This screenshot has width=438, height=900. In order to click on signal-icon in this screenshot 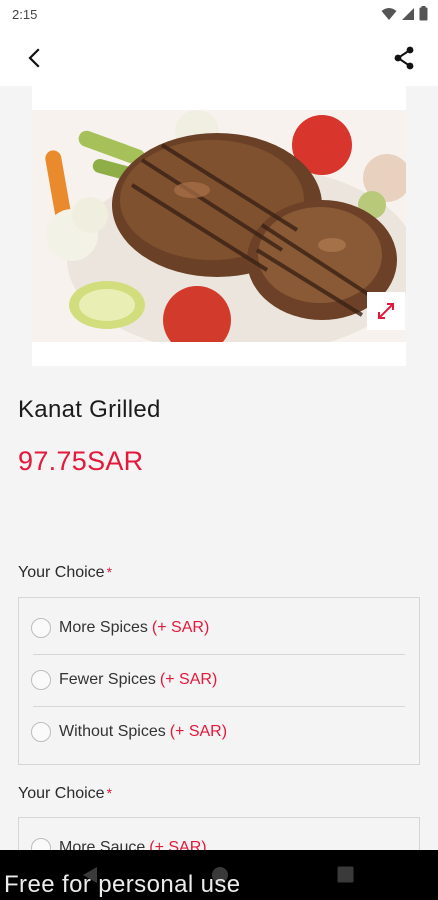, I will do `click(408, 16)`.